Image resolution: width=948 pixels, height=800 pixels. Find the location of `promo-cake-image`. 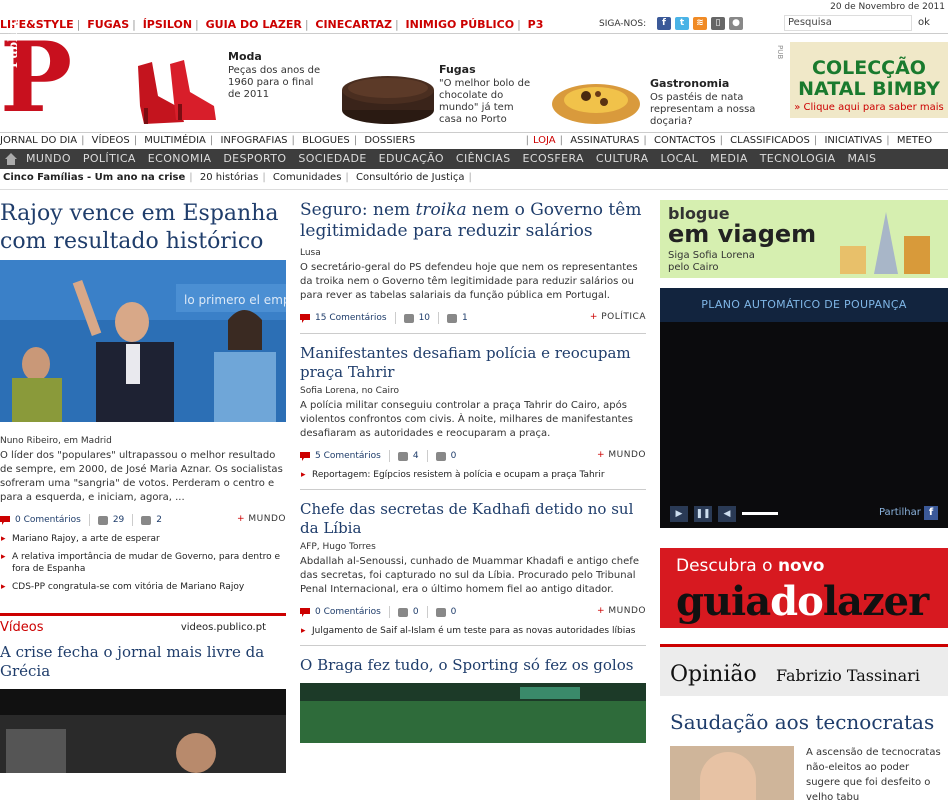

promo-cake-image is located at coordinates (388, 98).